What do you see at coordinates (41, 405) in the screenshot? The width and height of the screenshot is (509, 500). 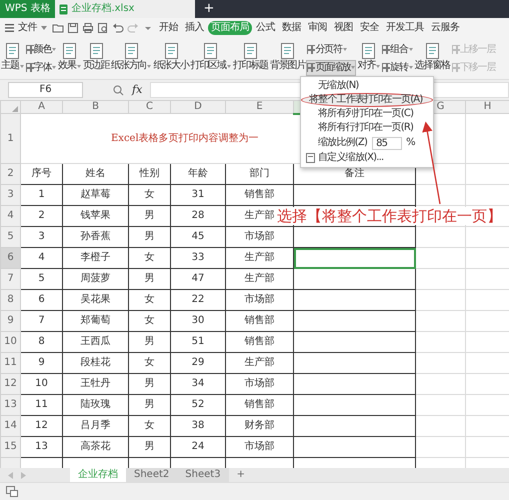 I see `table-cell: 11` at bounding box center [41, 405].